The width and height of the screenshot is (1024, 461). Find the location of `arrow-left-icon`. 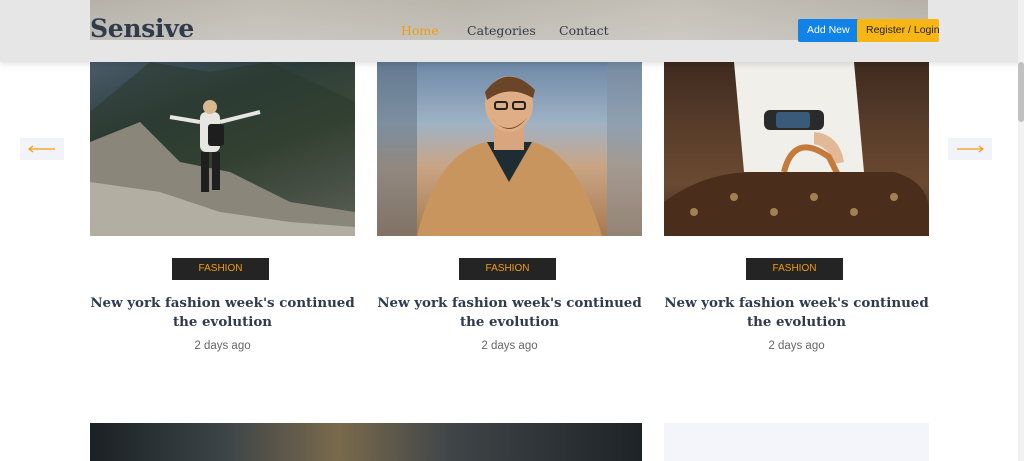

arrow-left-icon is located at coordinates (41, 149).